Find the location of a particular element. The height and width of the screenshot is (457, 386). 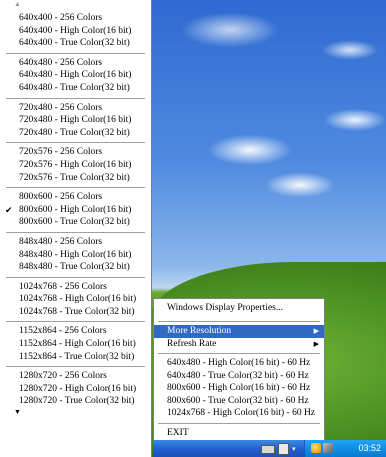

resolution-item: 1280x720 - 256 Colors is located at coordinates (75, 376).